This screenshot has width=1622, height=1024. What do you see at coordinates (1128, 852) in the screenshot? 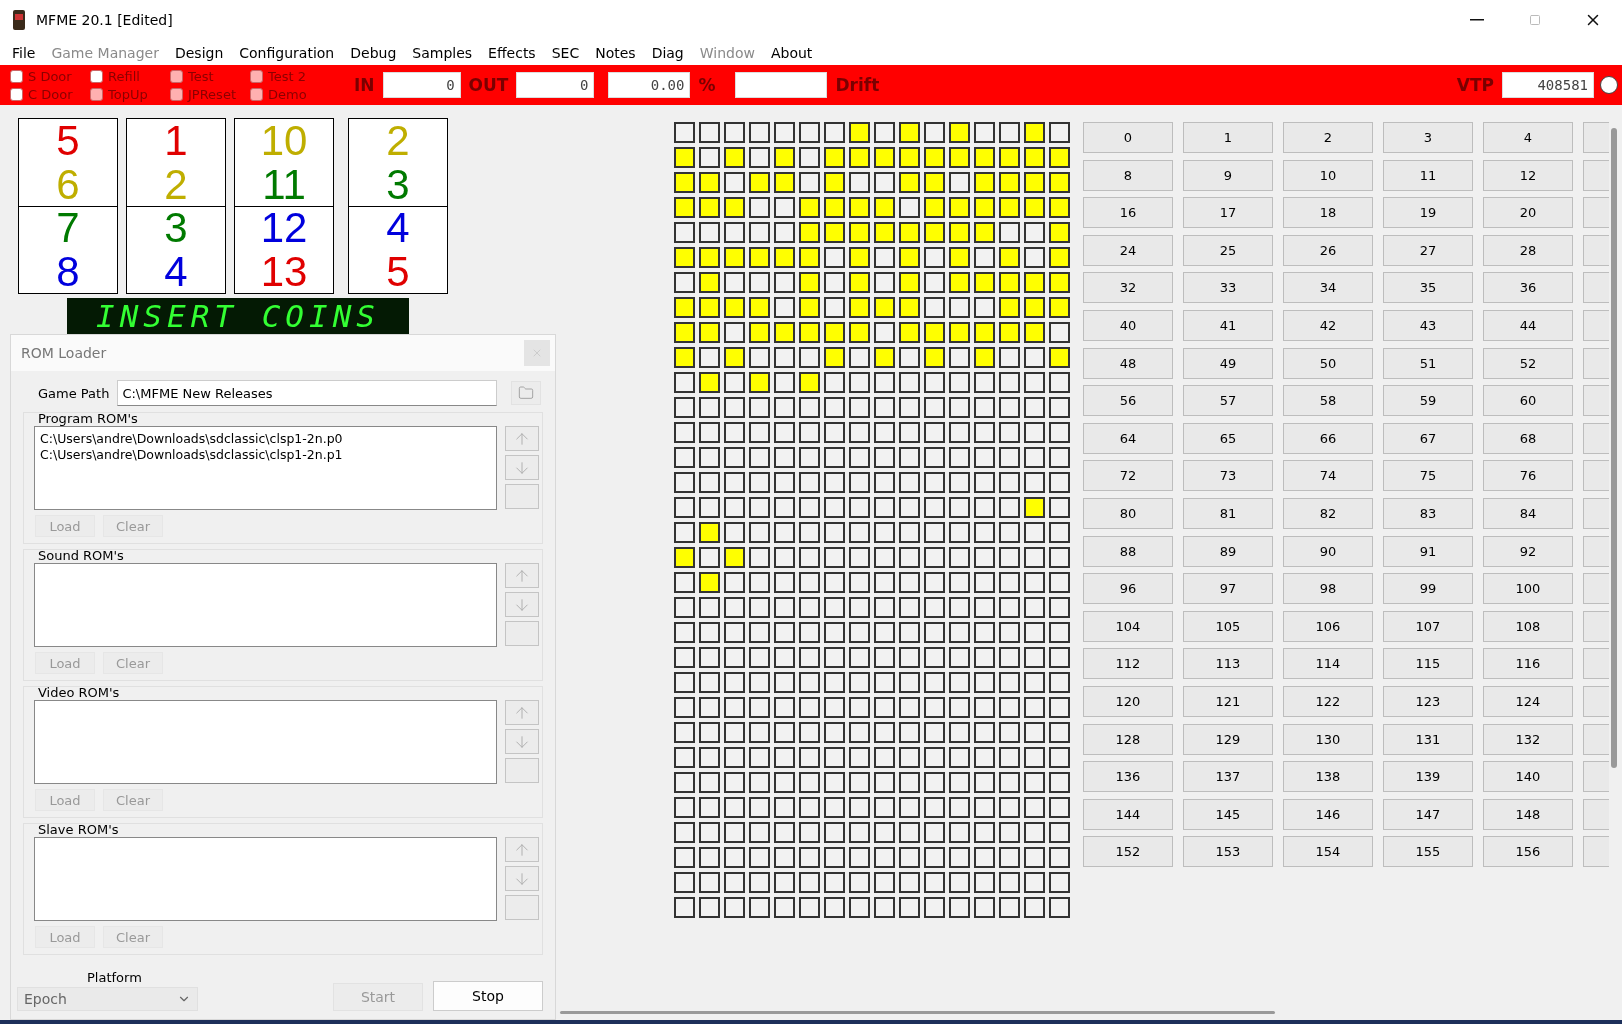
I see `input-button: 152` at bounding box center [1128, 852].